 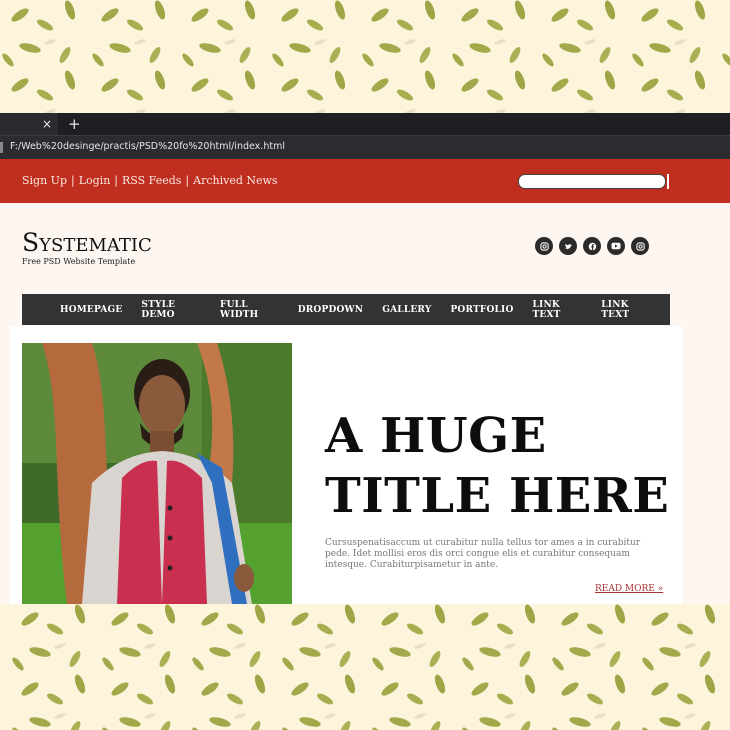 I want to click on nav-link-text-1: LINK TEXT, so click(x=558, y=310).